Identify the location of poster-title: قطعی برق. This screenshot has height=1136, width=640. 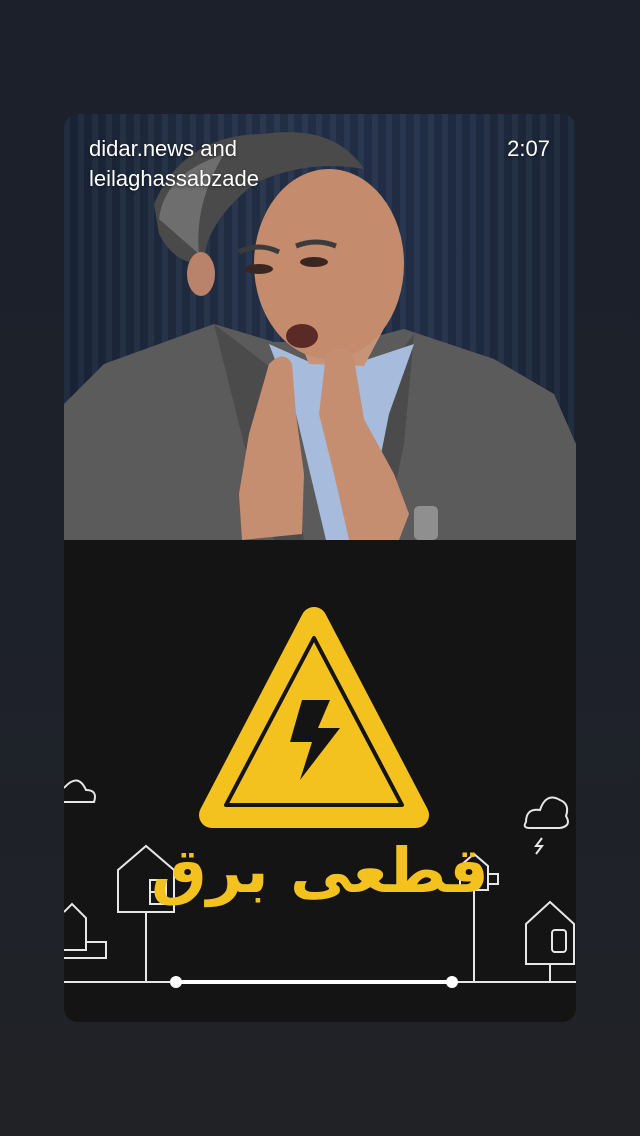
(320, 870).